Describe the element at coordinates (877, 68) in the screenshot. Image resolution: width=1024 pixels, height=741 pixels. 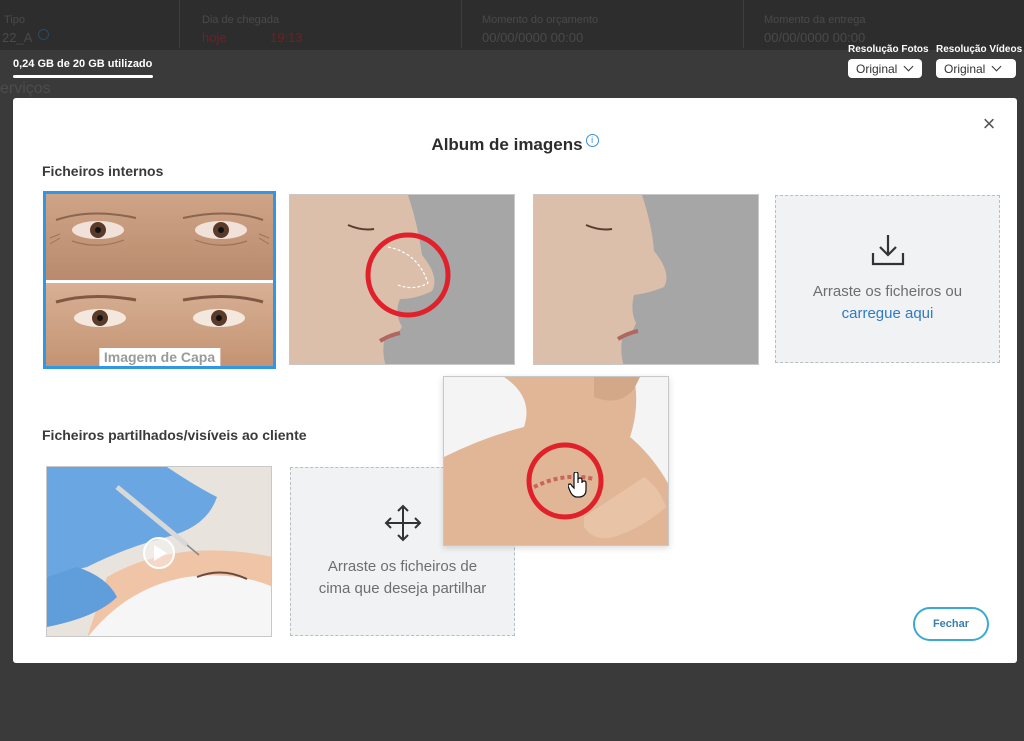
I see `resolution-photos-value: Original` at that location.